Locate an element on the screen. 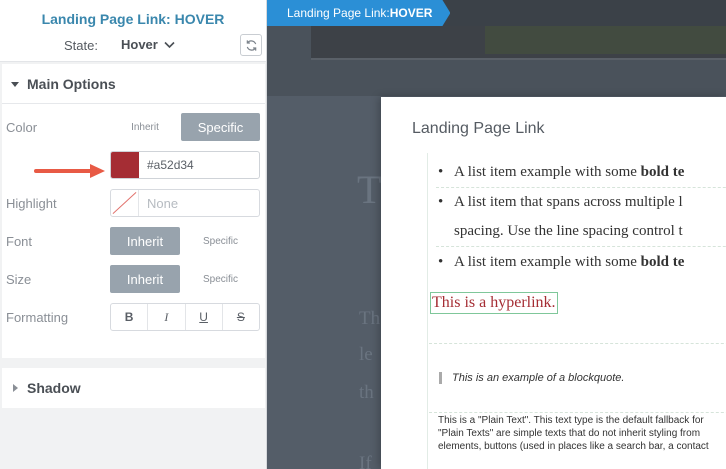  blockquote-box: This is an example of a blockquote. is located at coordinates (577, 378).